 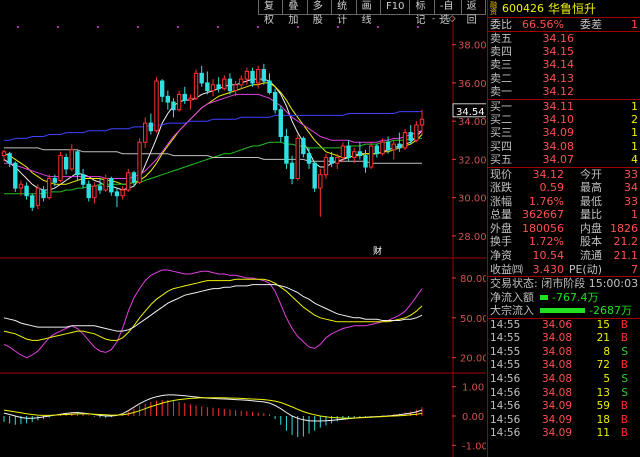 I want to click on bids-row: 买三 34.09 1, so click(x=564, y=132).